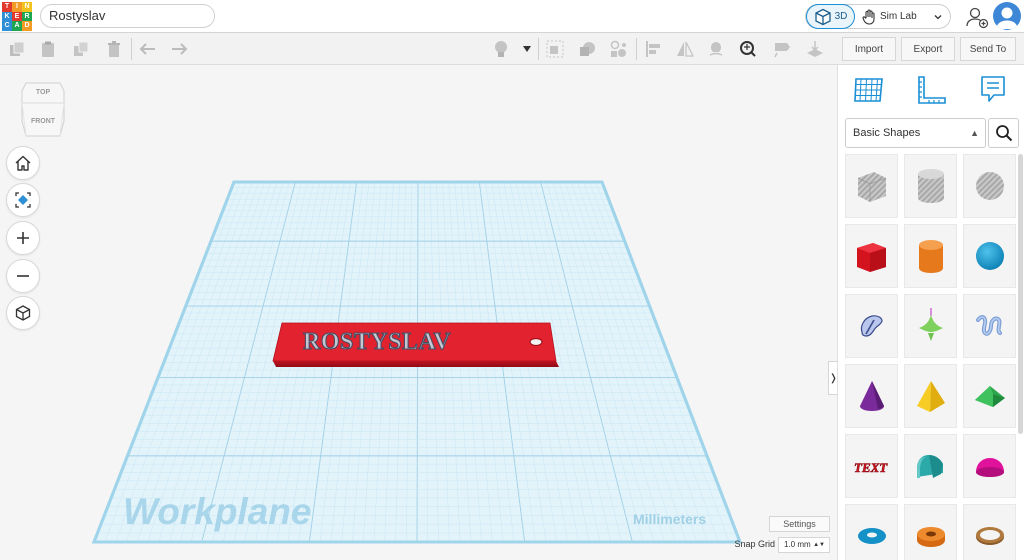 Image resolution: width=1024 pixels, height=560 pixels. I want to click on view-cube: TOP FRONT, so click(43, 109).